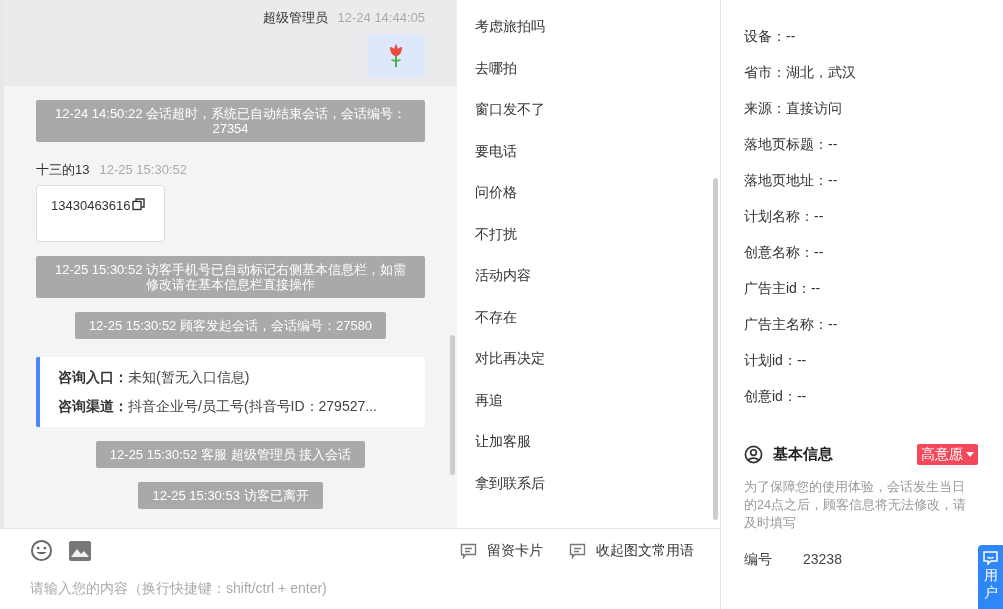 This screenshot has height=609, width=1003. I want to click on info-field: 计划id：--, so click(861, 360).